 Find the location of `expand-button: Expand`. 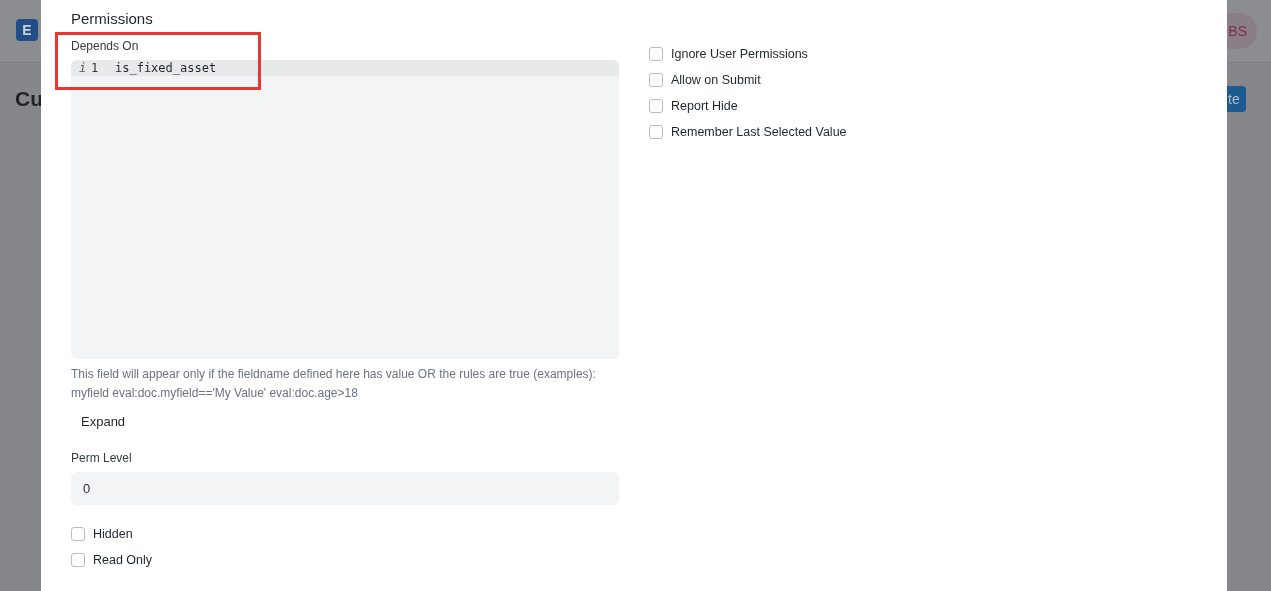

expand-button: Expand is located at coordinates (103, 421).